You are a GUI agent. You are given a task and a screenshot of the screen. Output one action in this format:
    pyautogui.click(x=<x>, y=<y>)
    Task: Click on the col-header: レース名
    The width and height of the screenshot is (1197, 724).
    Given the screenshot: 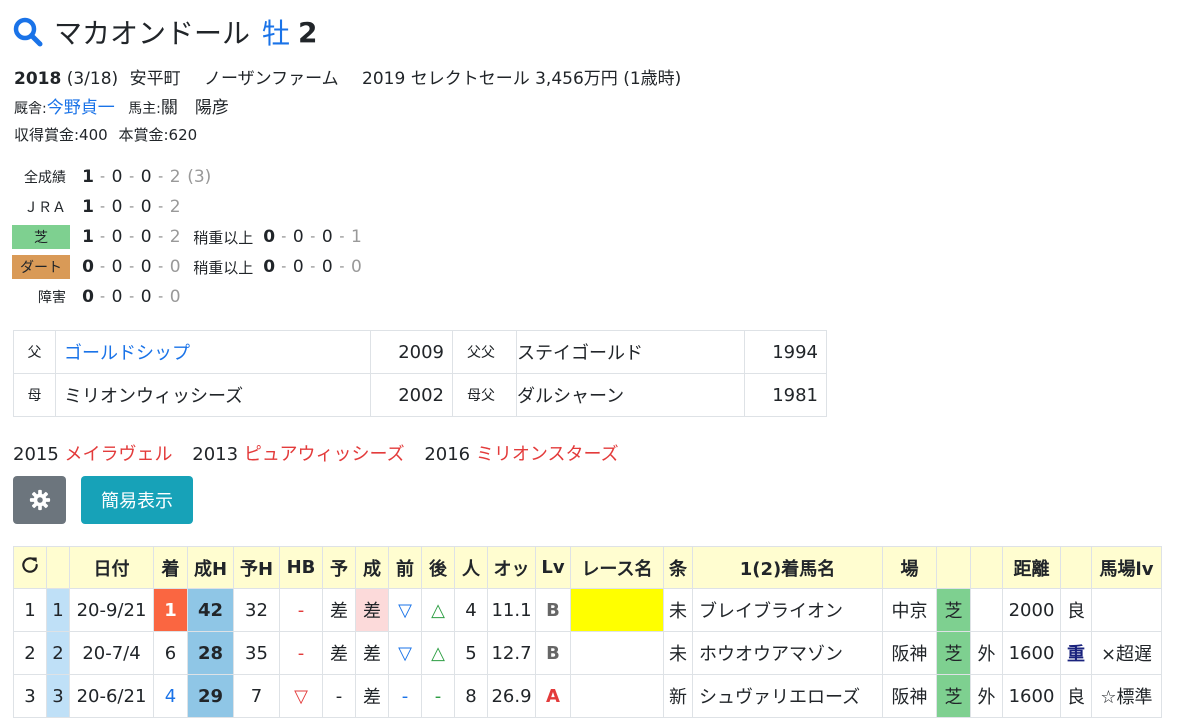 What is the action you would take?
    pyautogui.click(x=617, y=567)
    